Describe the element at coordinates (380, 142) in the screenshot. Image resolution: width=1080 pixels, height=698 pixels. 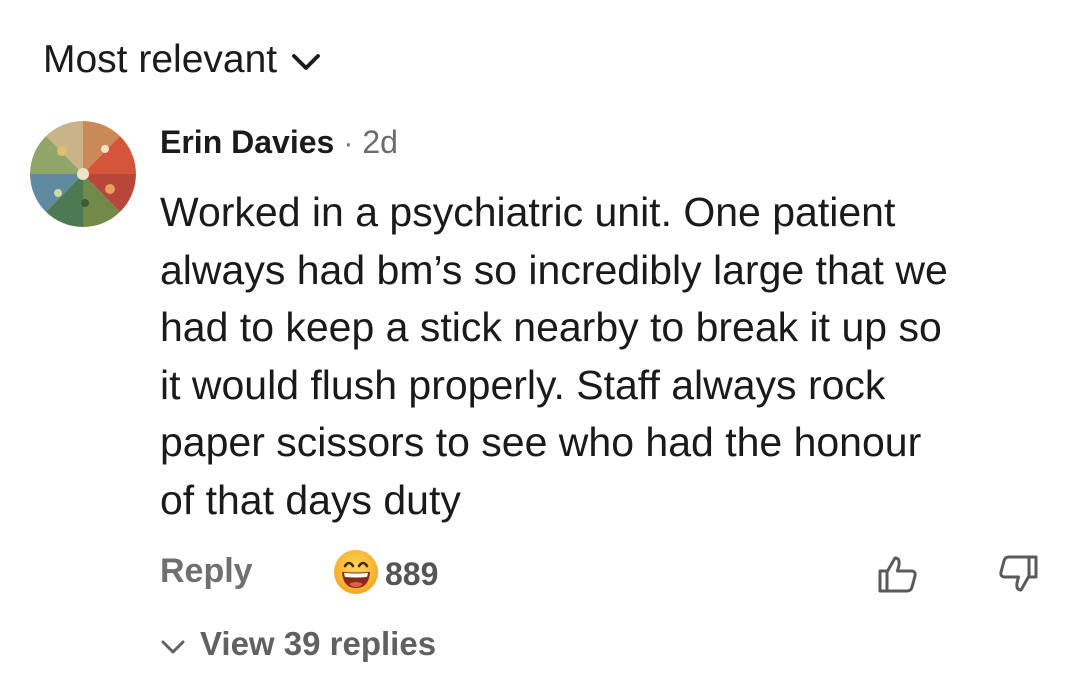
I see `comment-timestamp: 2d` at that location.